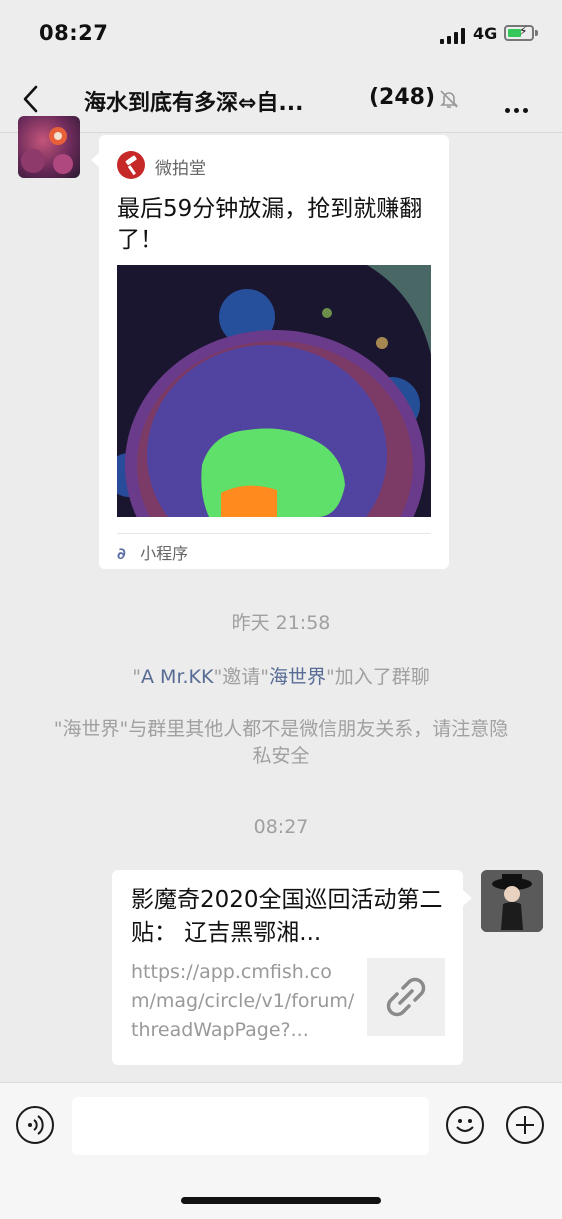 This screenshot has height=1219, width=562. I want to click on my-avatar, so click(512, 901).